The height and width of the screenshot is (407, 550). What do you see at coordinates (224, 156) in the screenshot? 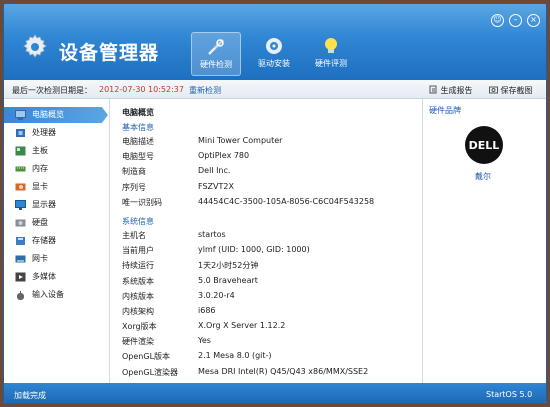
I see `info-value: OptiPlex 780` at bounding box center [224, 156].